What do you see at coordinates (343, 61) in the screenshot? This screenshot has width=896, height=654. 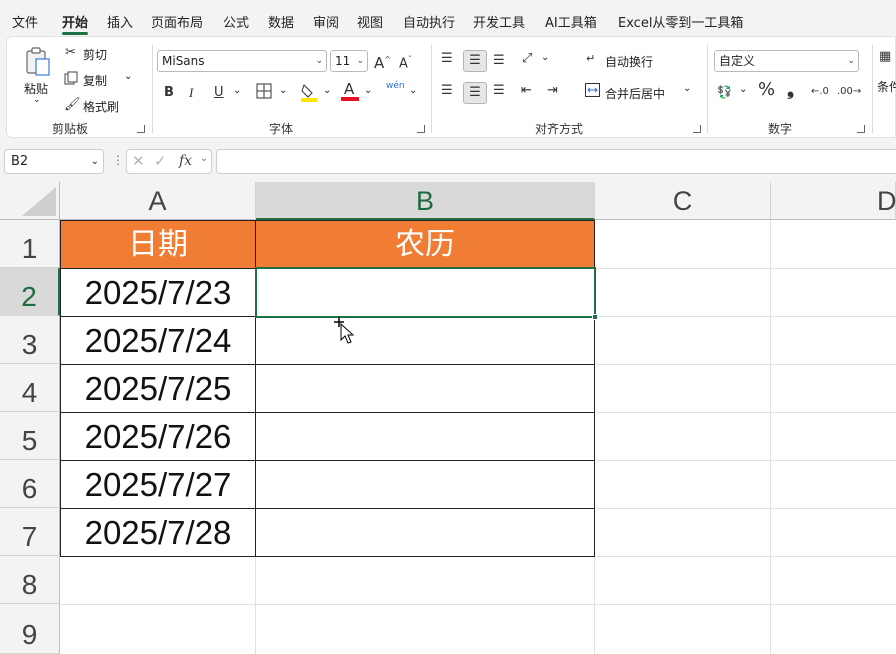 I see `font-size-value: 11` at bounding box center [343, 61].